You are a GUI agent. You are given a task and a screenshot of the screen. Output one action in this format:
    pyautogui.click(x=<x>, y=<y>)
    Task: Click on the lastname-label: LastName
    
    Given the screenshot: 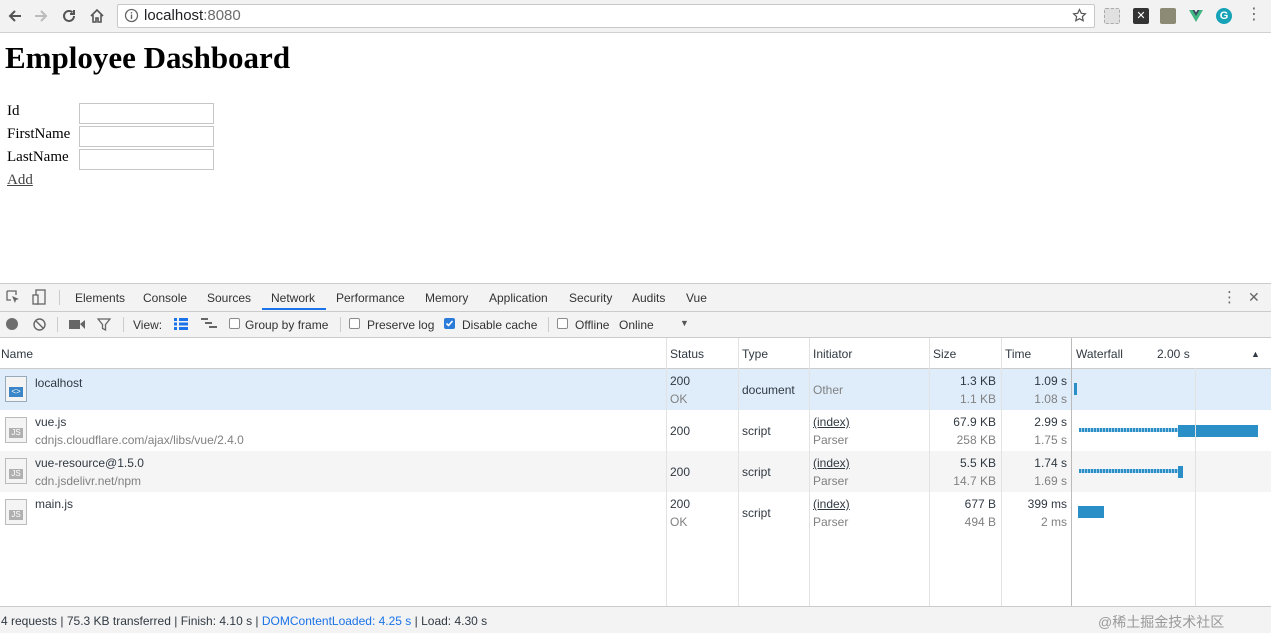 What is the action you would take?
    pyautogui.click(x=38, y=157)
    